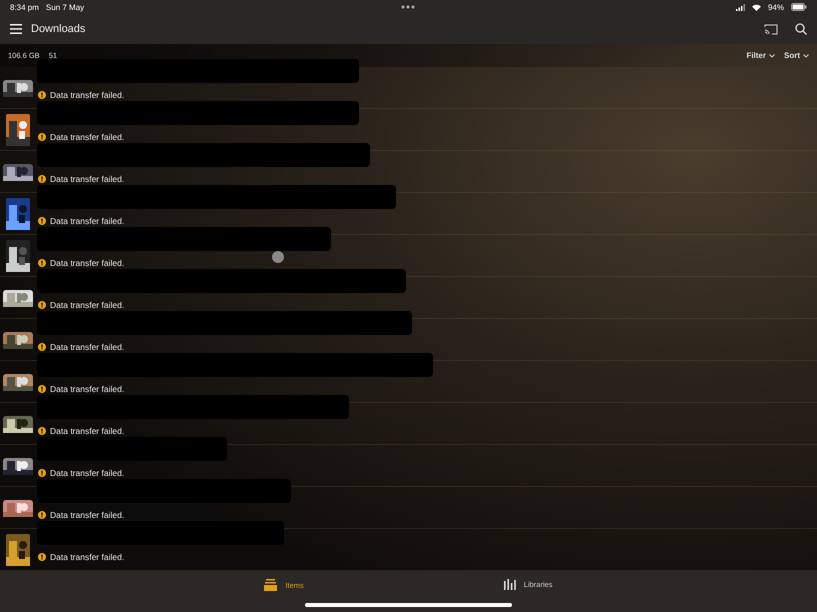 The width and height of the screenshot is (817, 612). I want to click on signal-icon, so click(740, 7).